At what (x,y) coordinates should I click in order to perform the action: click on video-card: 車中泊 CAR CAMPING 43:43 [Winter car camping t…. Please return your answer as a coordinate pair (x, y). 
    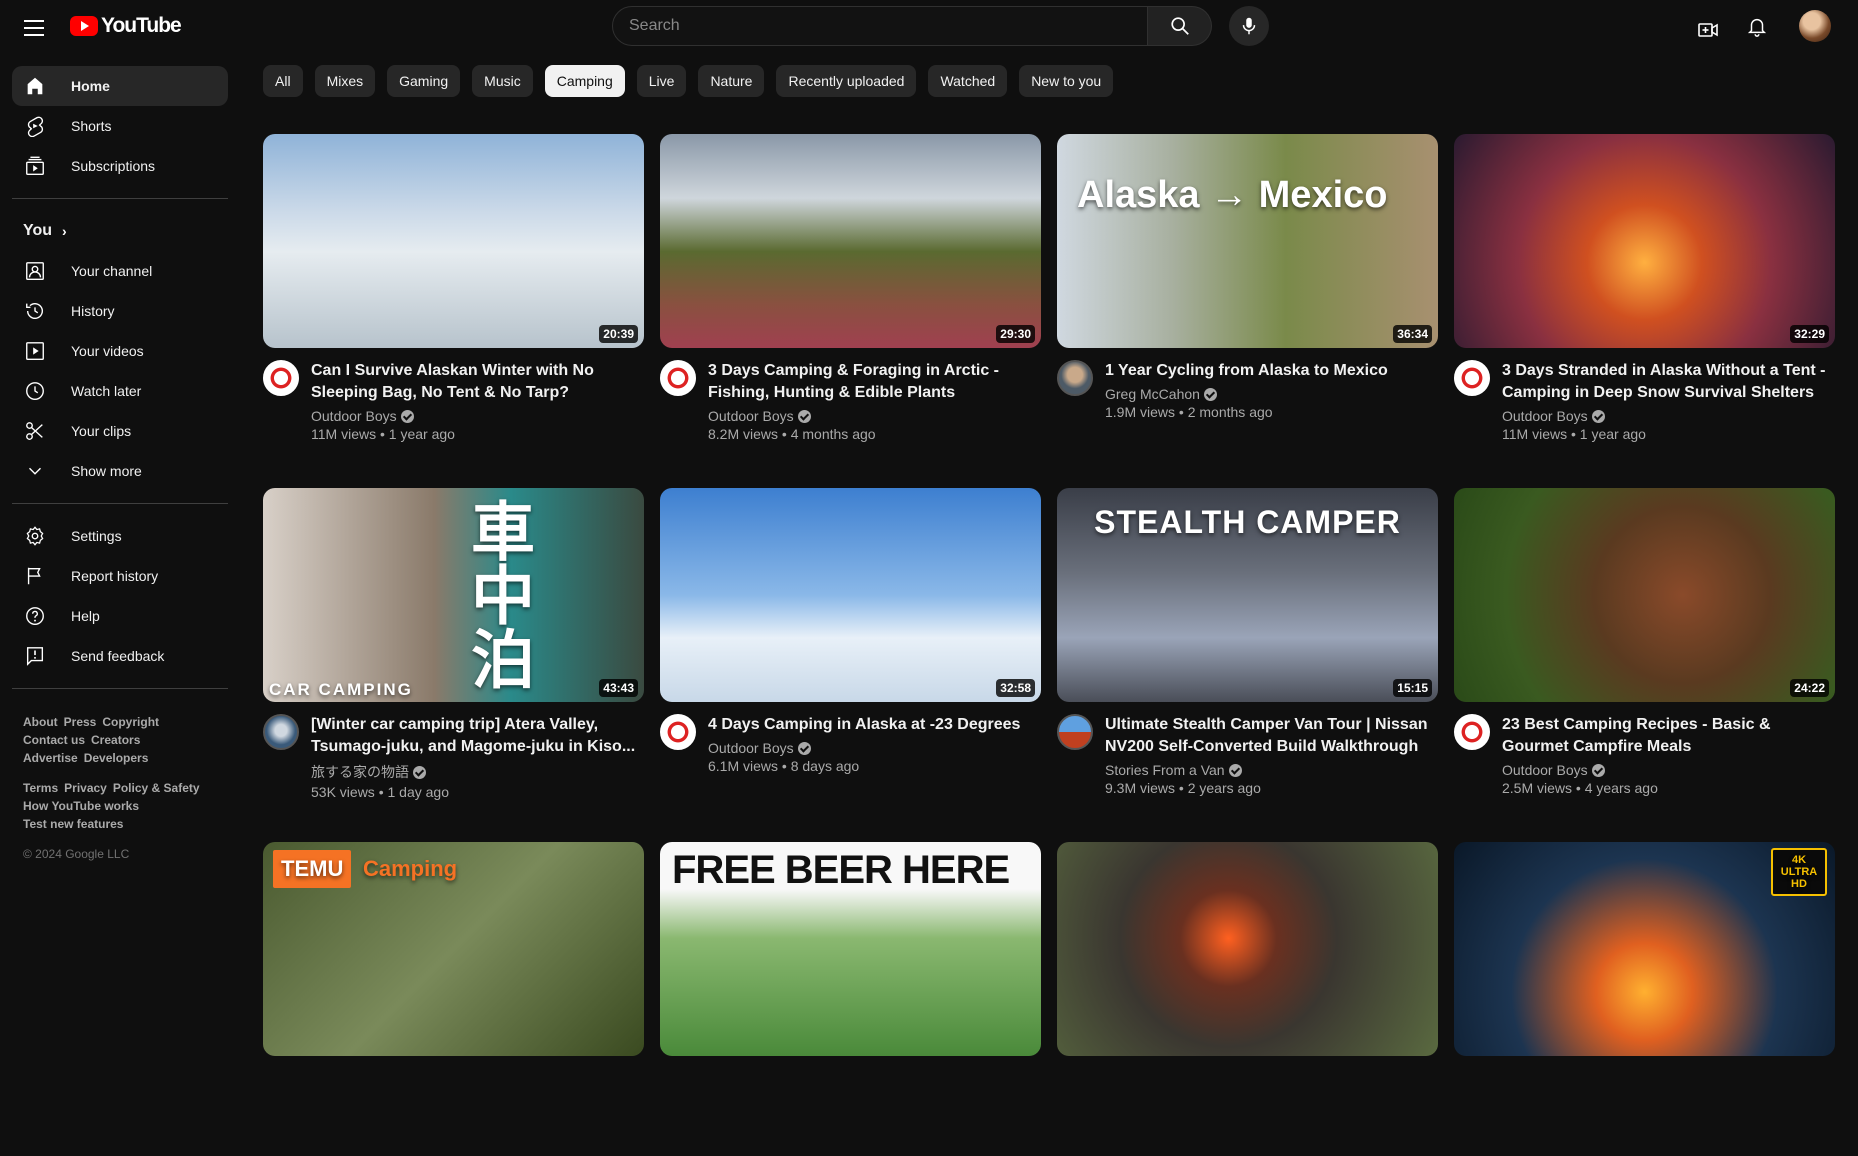
    Looking at the image, I should click on (453, 645).